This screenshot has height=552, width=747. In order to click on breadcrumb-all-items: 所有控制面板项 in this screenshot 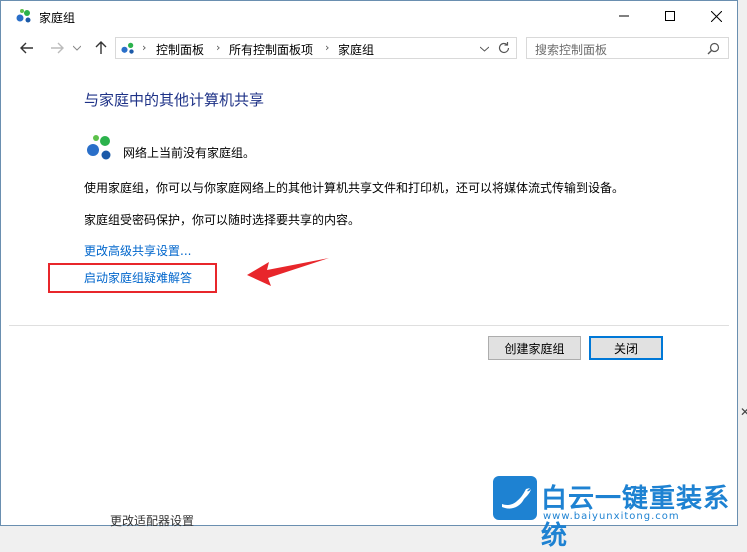, I will do `click(271, 49)`.